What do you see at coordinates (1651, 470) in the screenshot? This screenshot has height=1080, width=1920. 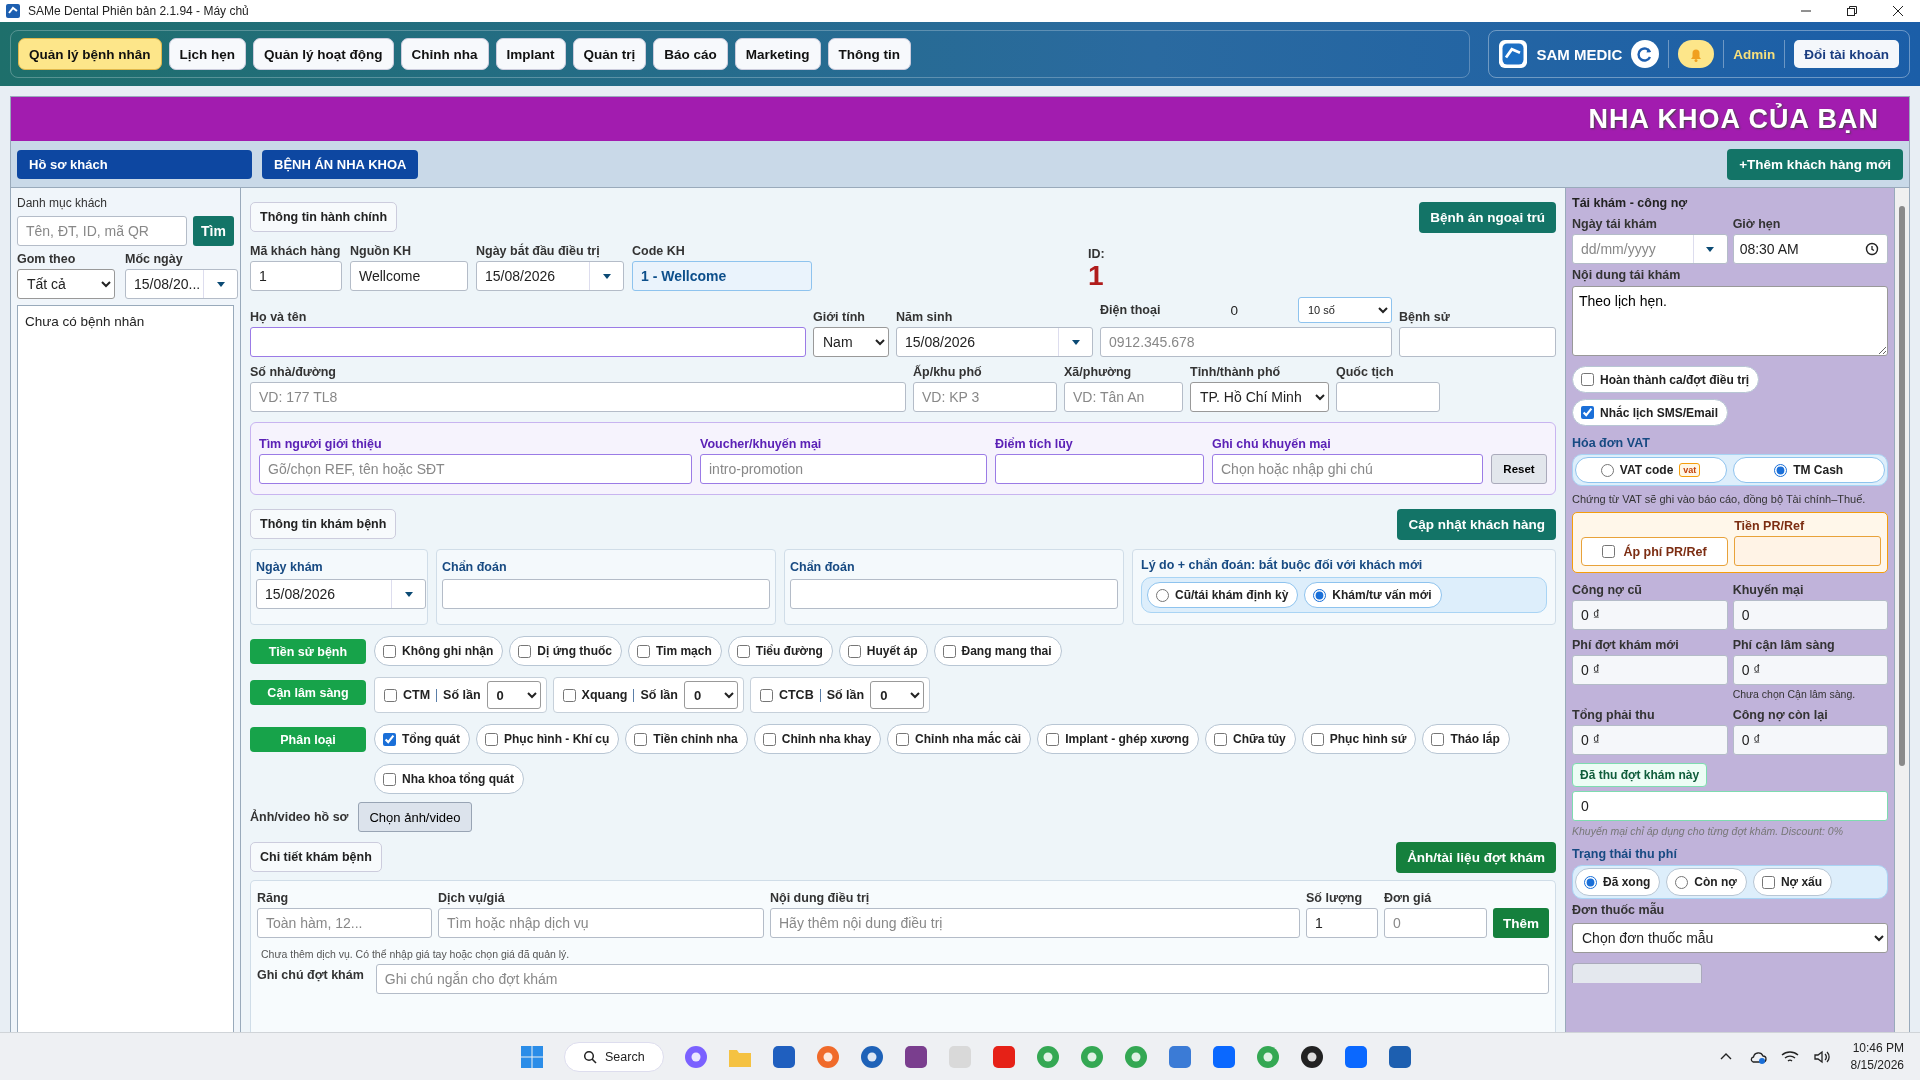 I see `vat-option: VAT code vat` at bounding box center [1651, 470].